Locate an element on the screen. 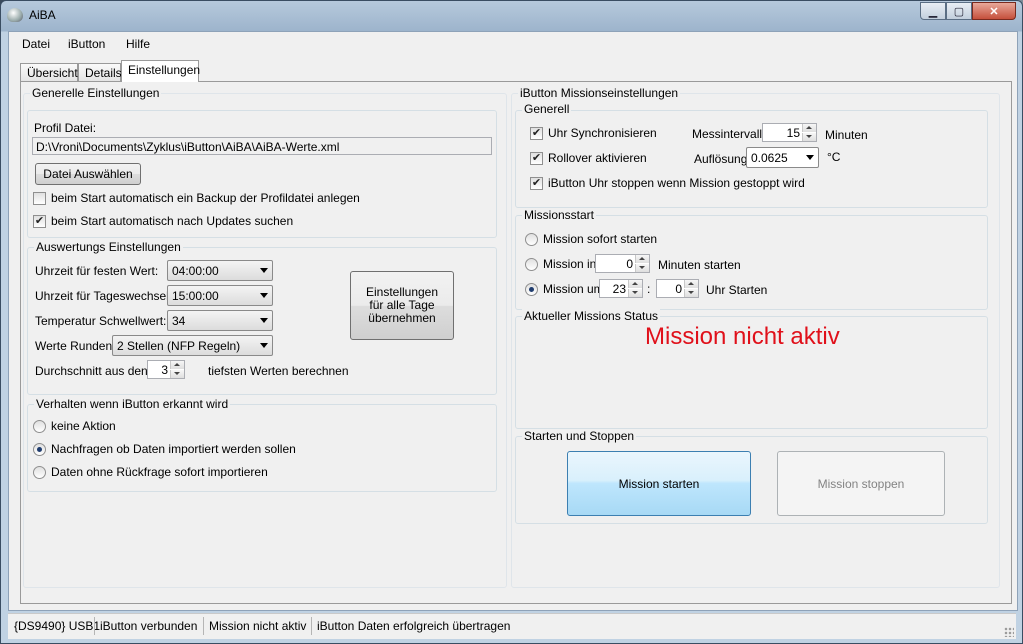 The width and height of the screenshot is (1023, 644). auto-import-label: Daten ohne Rückfrage sofort importieren is located at coordinates (159, 472).